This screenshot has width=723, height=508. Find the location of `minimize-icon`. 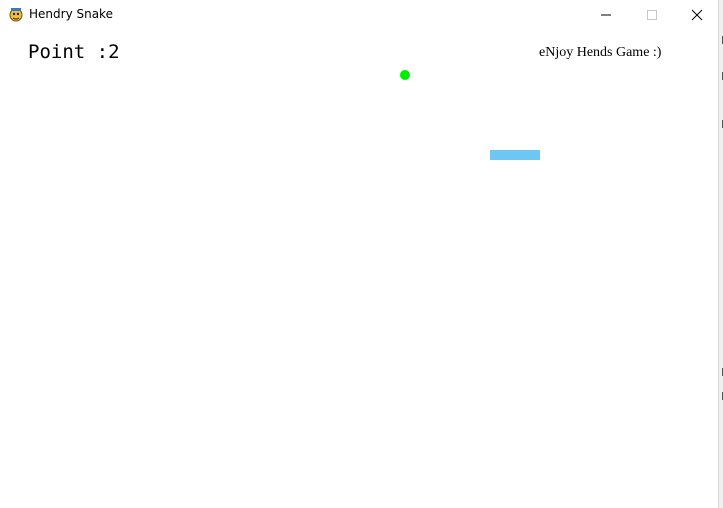

minimize-icon is located at coordinates (606, 15).